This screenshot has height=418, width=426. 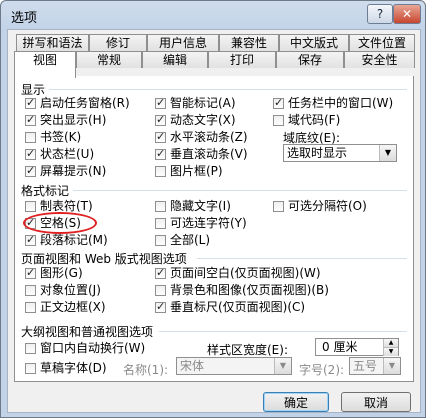 What do you see at coordinates (340, 347) in the screenshot?
I see `style-area-width-value: 0 厘米` at bounding box center [340, 347].